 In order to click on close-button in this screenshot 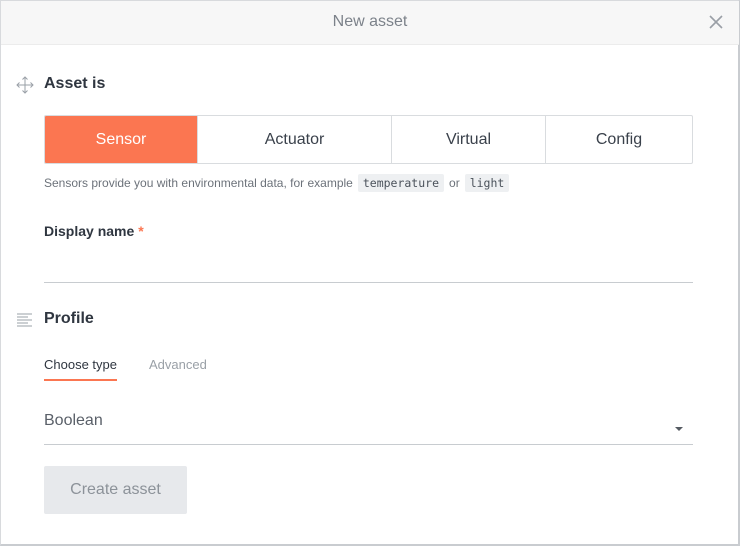, I will do `click(716, 22)`.